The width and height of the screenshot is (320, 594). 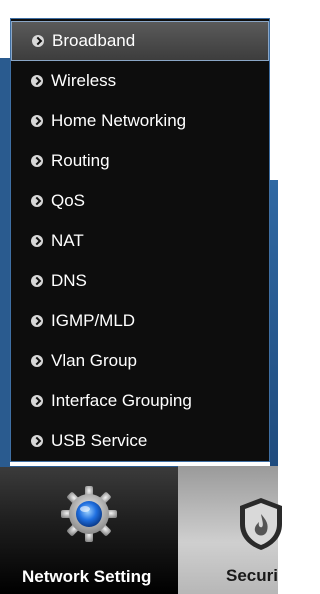 What do you see at coordinates (274, 324) in the screenshot?
I see `page-background-blue-right` at bounding box center [274, 324].